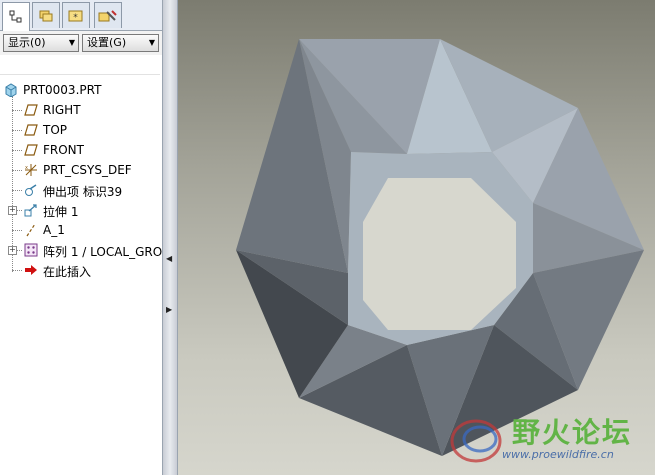 This screenshot has height=475, width=655. Describe the element at coordinates (27, 42) in the screenshot. I see `show-dropdown-label: 显示(0)` at that location.